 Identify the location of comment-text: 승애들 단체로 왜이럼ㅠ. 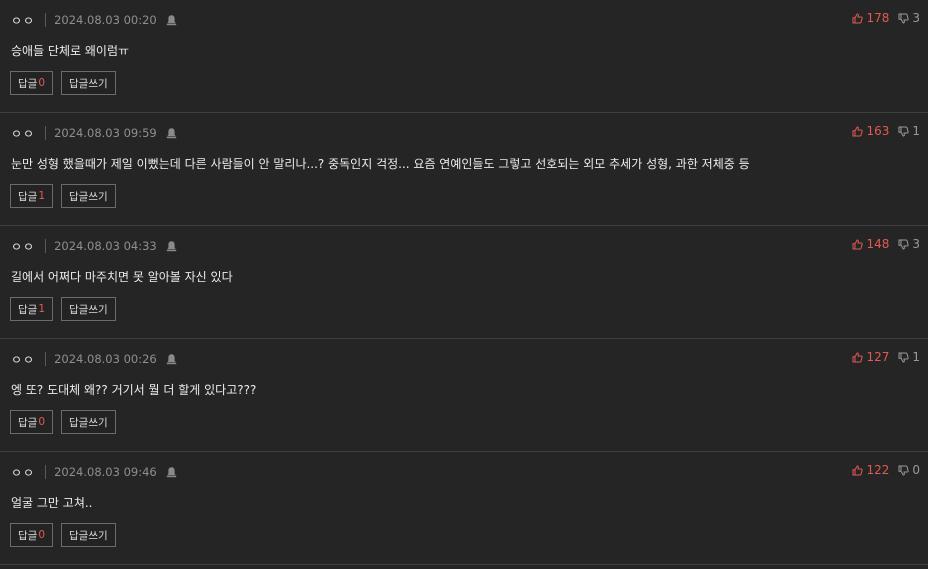
(70, 51).